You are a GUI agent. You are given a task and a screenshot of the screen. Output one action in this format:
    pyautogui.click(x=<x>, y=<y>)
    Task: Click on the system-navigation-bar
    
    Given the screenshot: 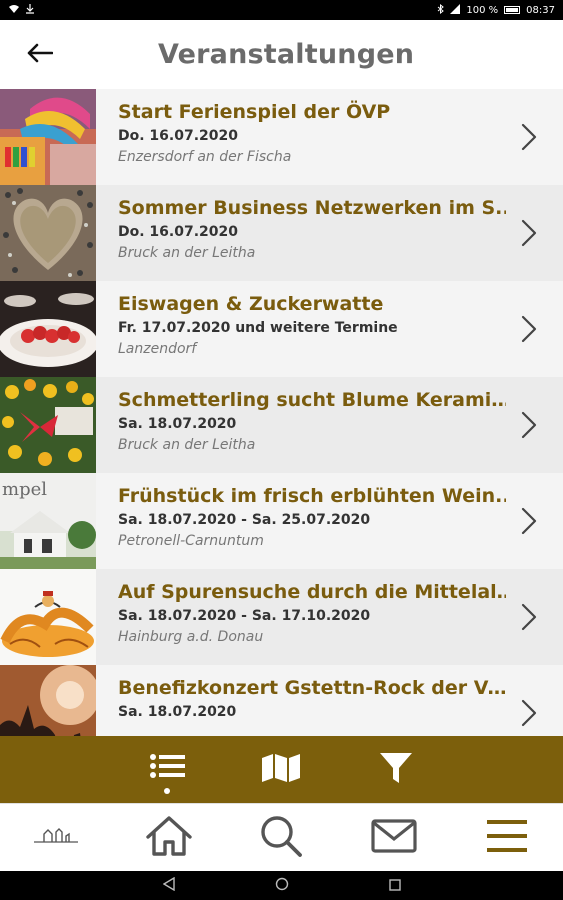 What is the action you would take?
    pyautogui.click(x=281, y=885)
    